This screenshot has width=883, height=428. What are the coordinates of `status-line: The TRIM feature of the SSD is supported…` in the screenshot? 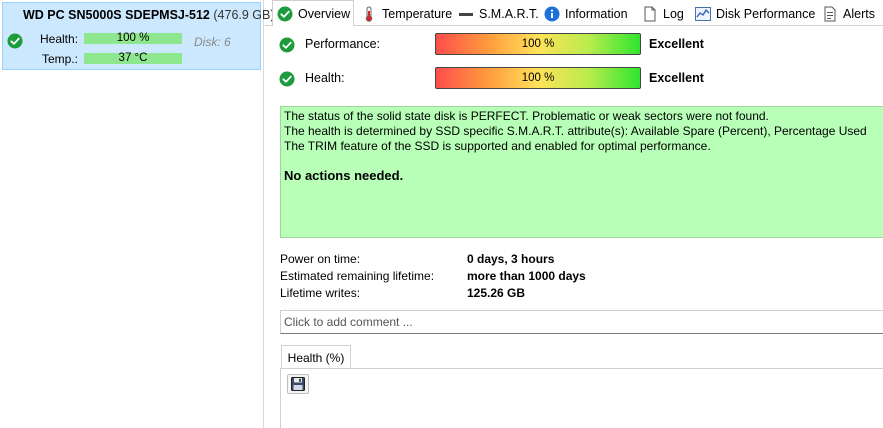 It's located at (497, 146).